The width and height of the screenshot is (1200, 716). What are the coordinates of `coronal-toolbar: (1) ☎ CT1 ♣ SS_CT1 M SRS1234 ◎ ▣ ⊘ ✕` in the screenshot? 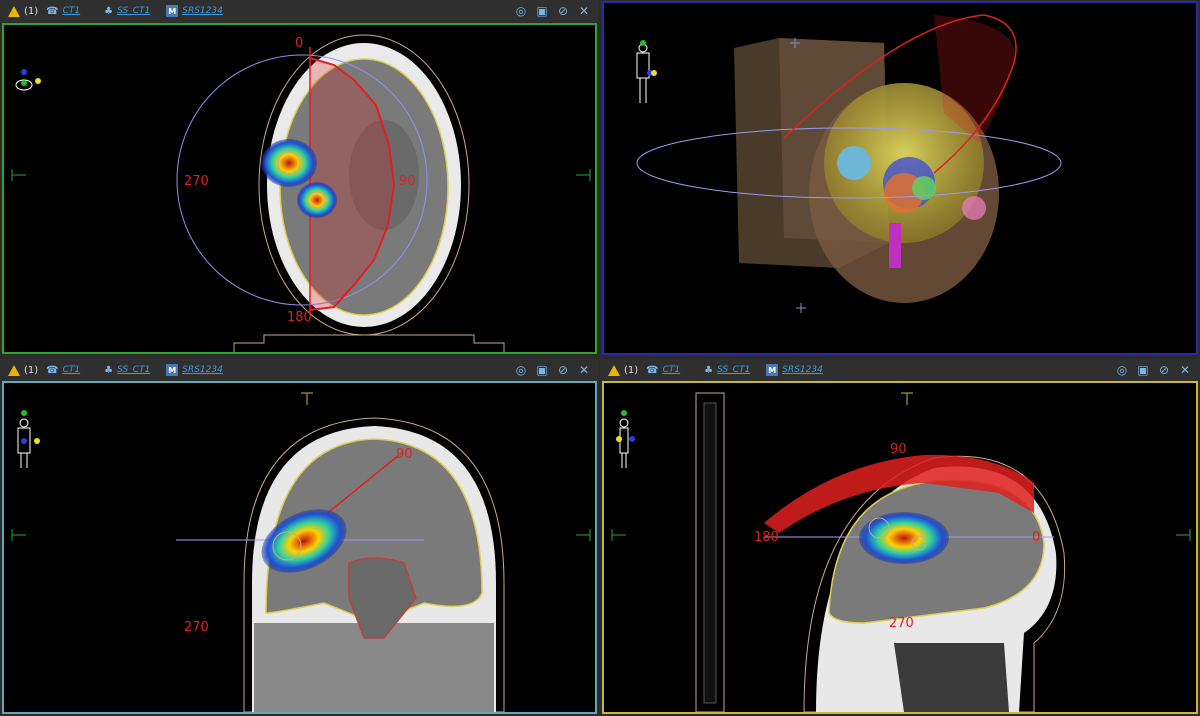 It's located at (299, 370).